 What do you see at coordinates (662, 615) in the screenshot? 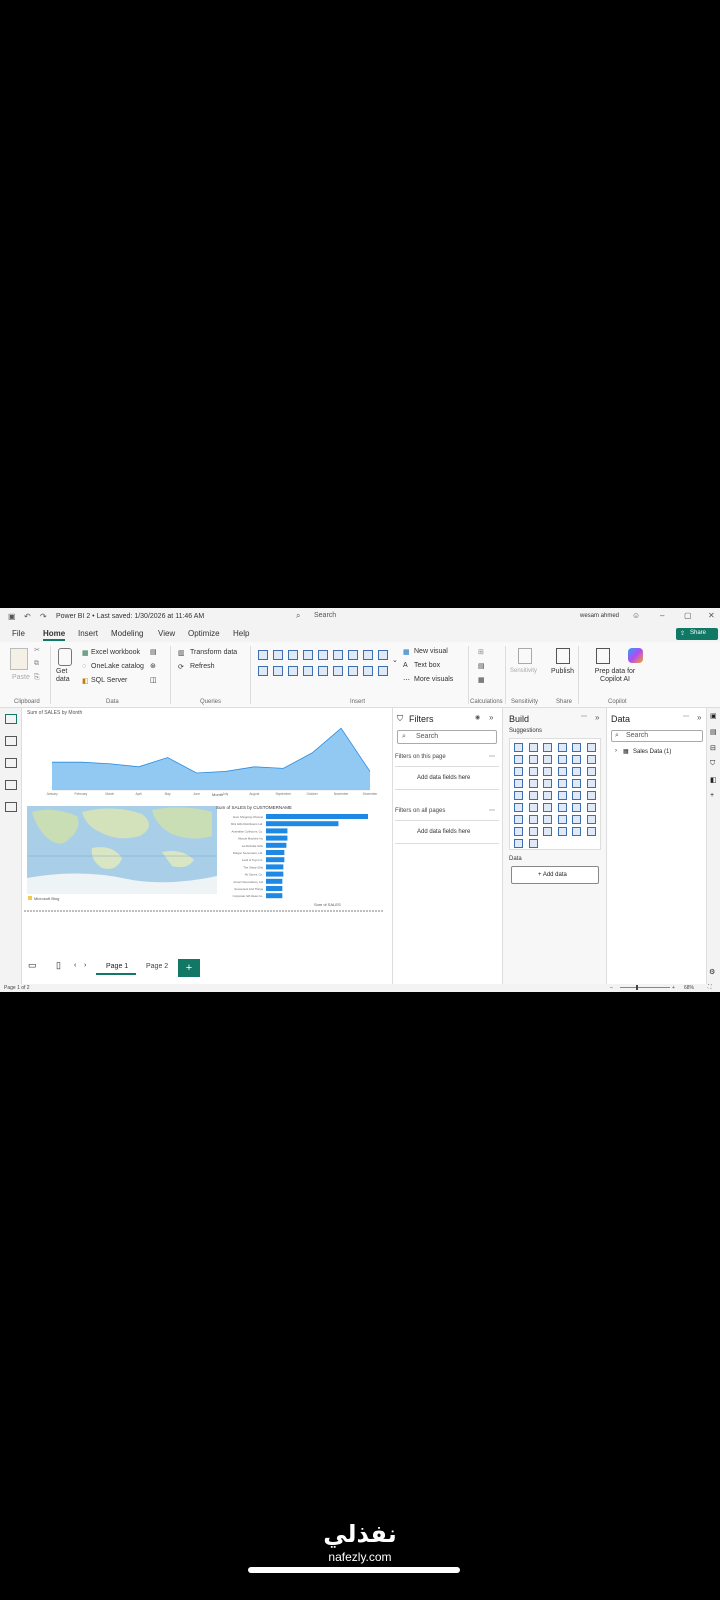
I see `minimize-icon: –` at bounding box center [662, 615].